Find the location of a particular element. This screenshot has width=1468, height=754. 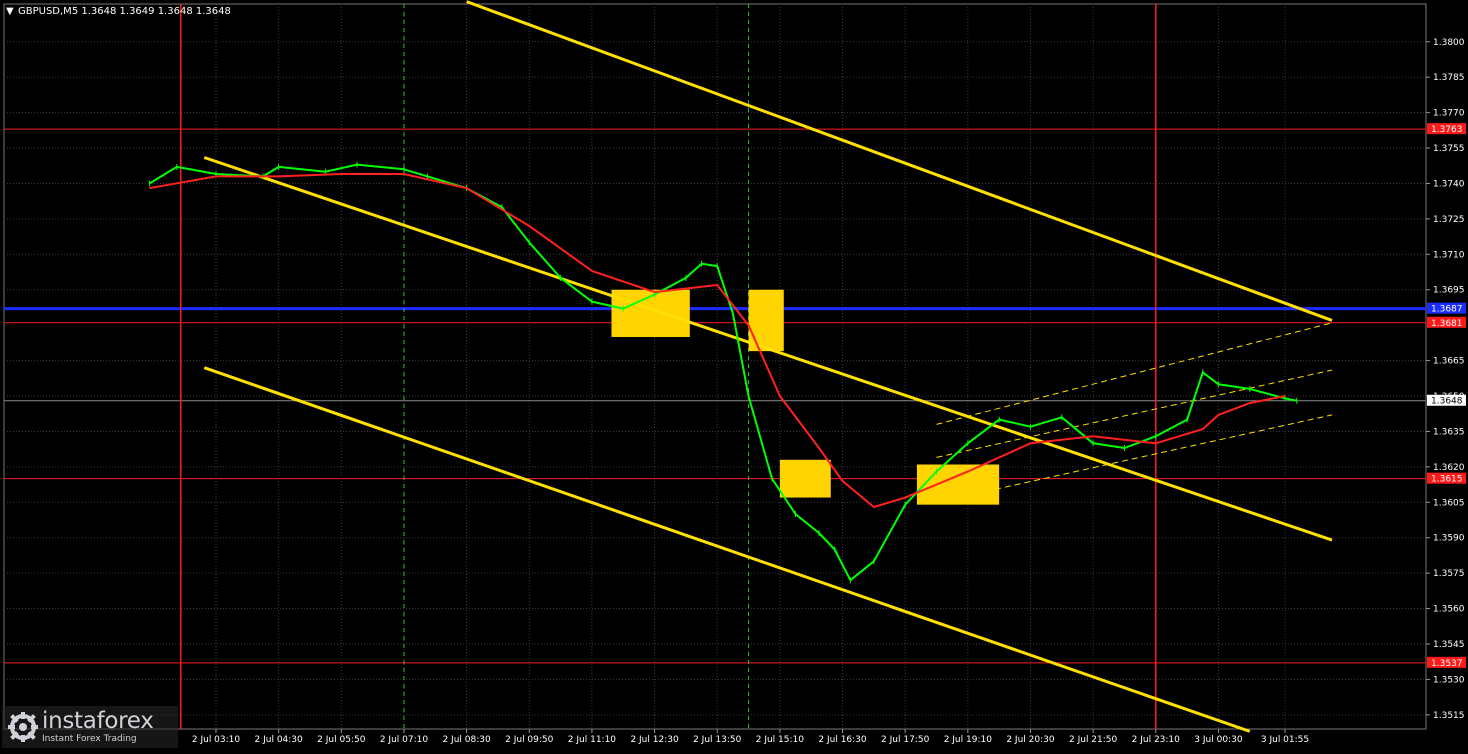

level-price-label: 1.3763 is located at coordinates (1447, 130).